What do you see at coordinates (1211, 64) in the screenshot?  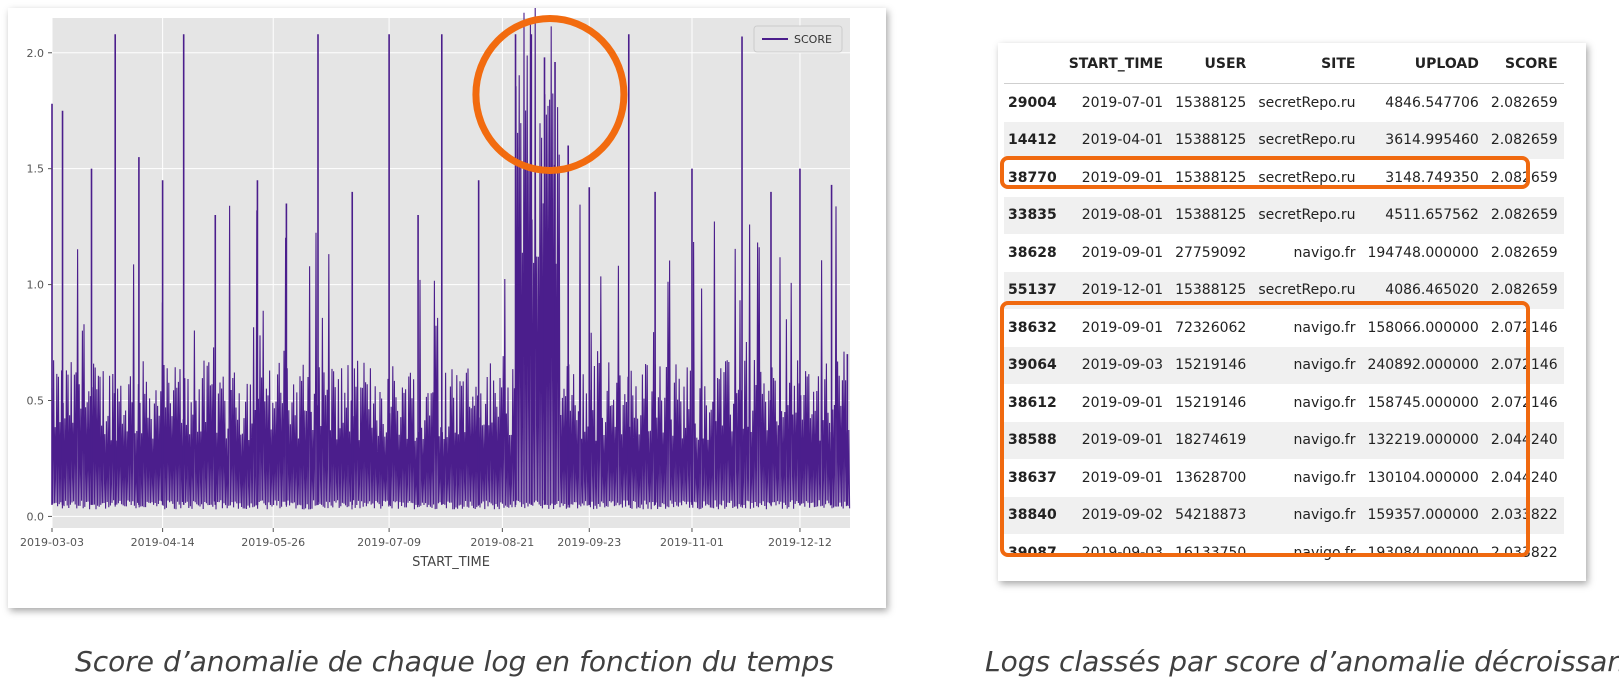 I see `column-header-user: USER` at bounding box center [1211, 64].